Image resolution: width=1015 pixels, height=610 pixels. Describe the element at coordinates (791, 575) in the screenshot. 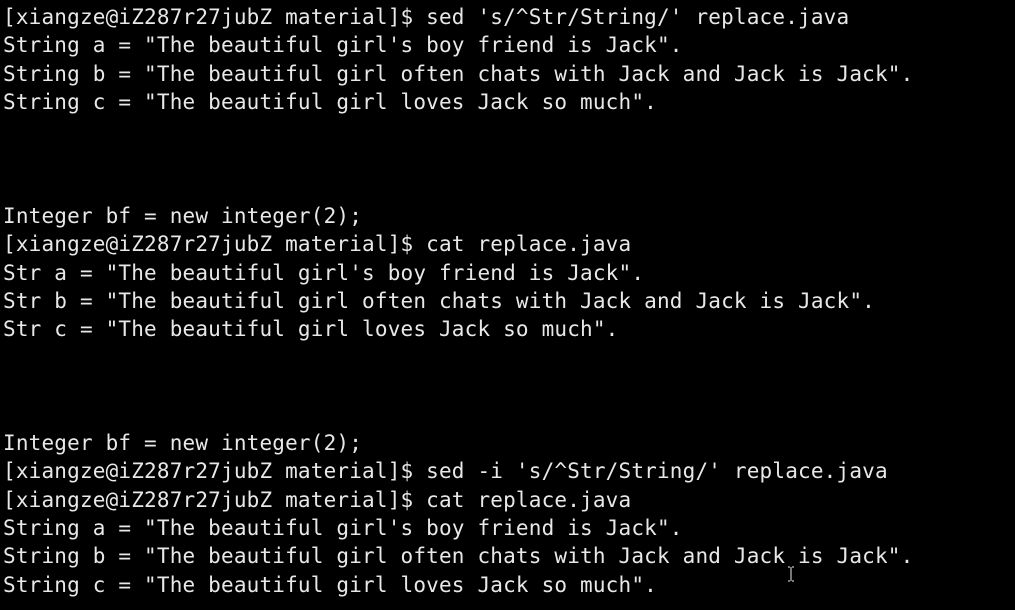

I see `text-cursor-icon` at that location.